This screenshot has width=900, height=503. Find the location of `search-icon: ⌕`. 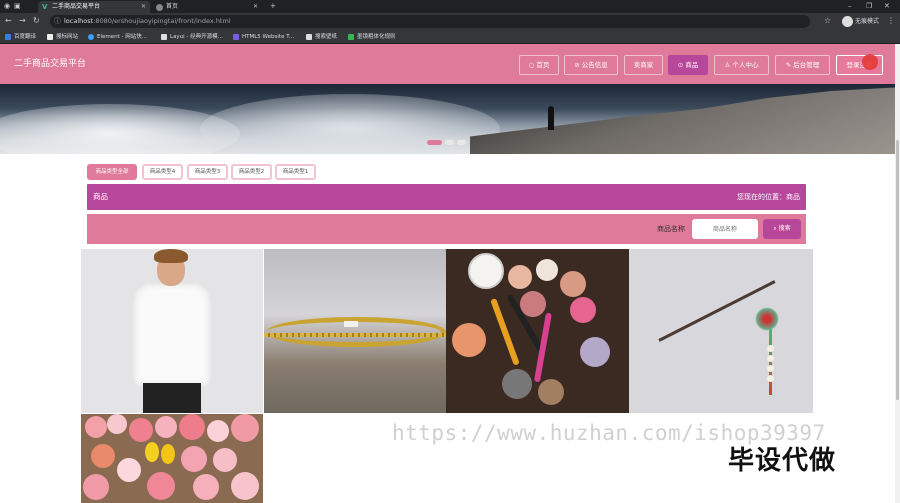

search-icon: ⌕ is located at coordinates (775, 228).